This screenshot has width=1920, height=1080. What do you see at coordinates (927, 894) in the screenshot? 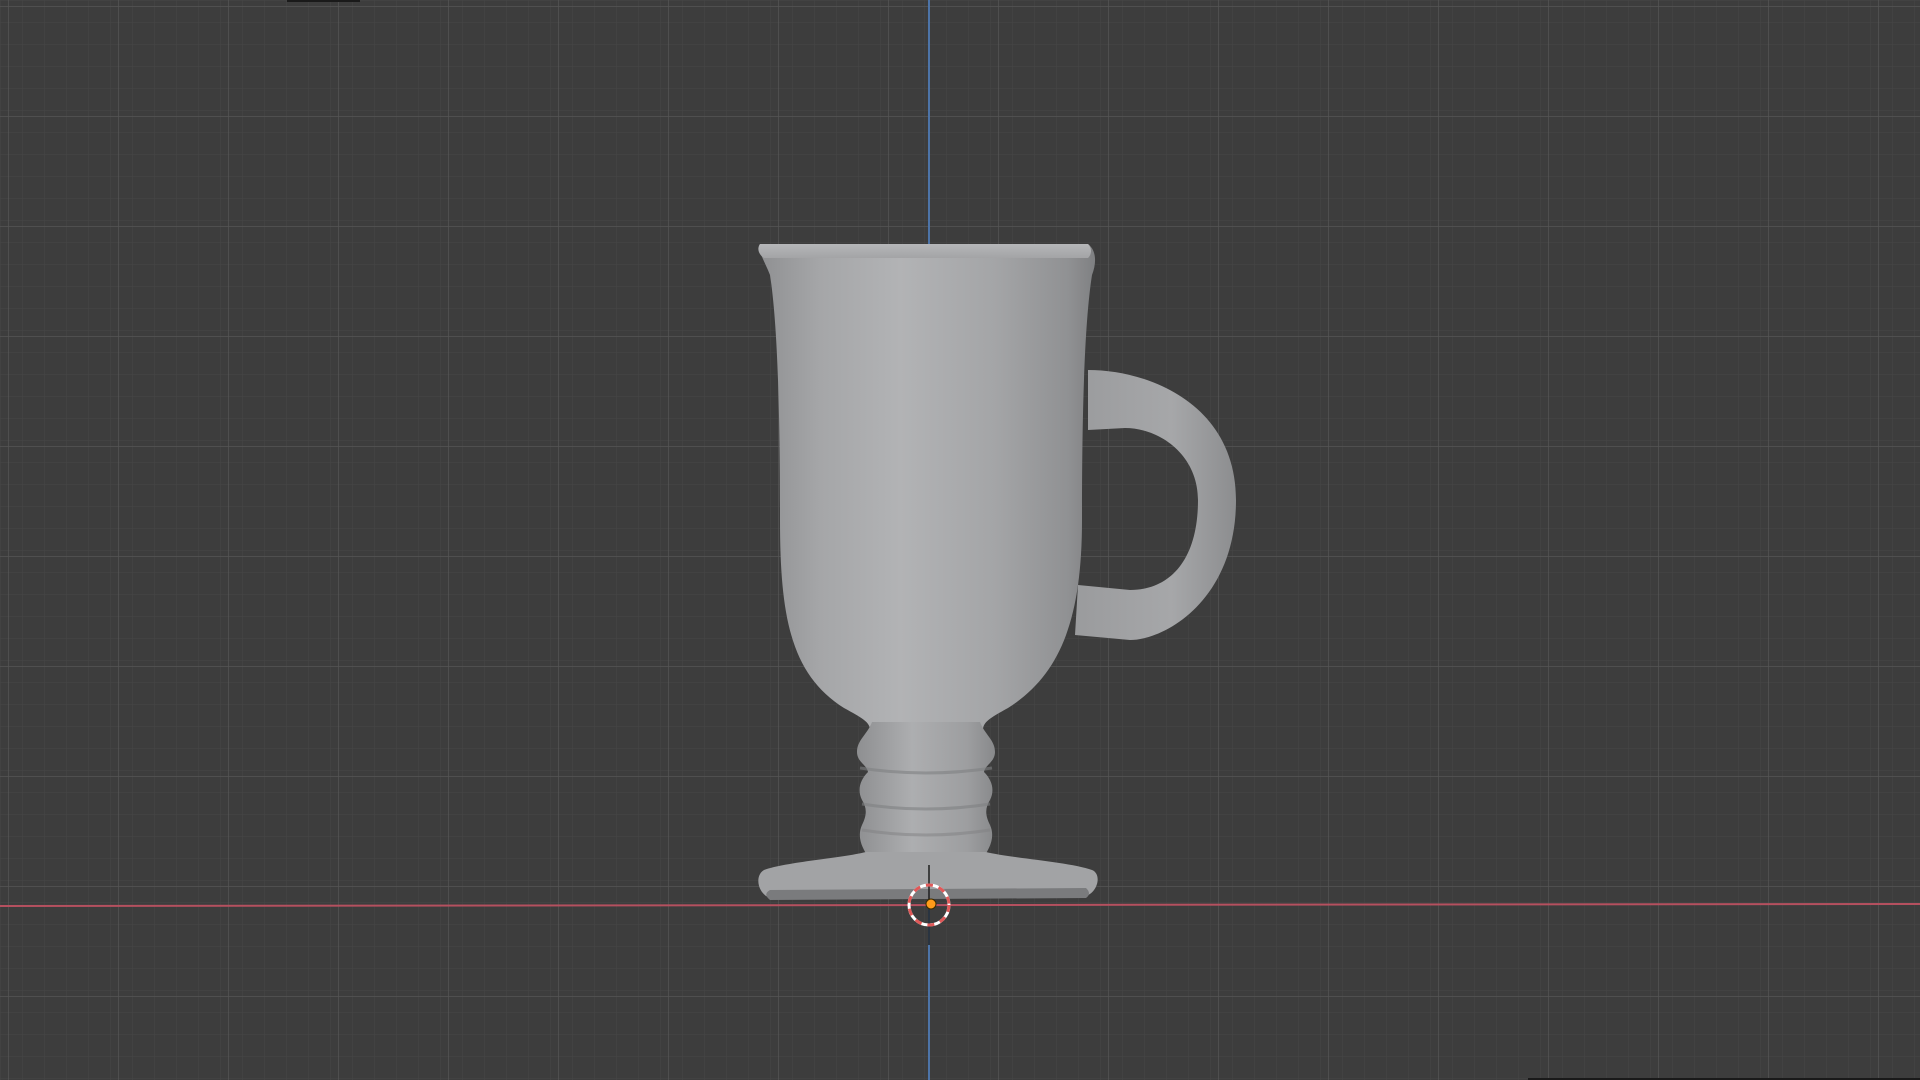
I see `mug-base-shadow` at bounding box center [927, 894].